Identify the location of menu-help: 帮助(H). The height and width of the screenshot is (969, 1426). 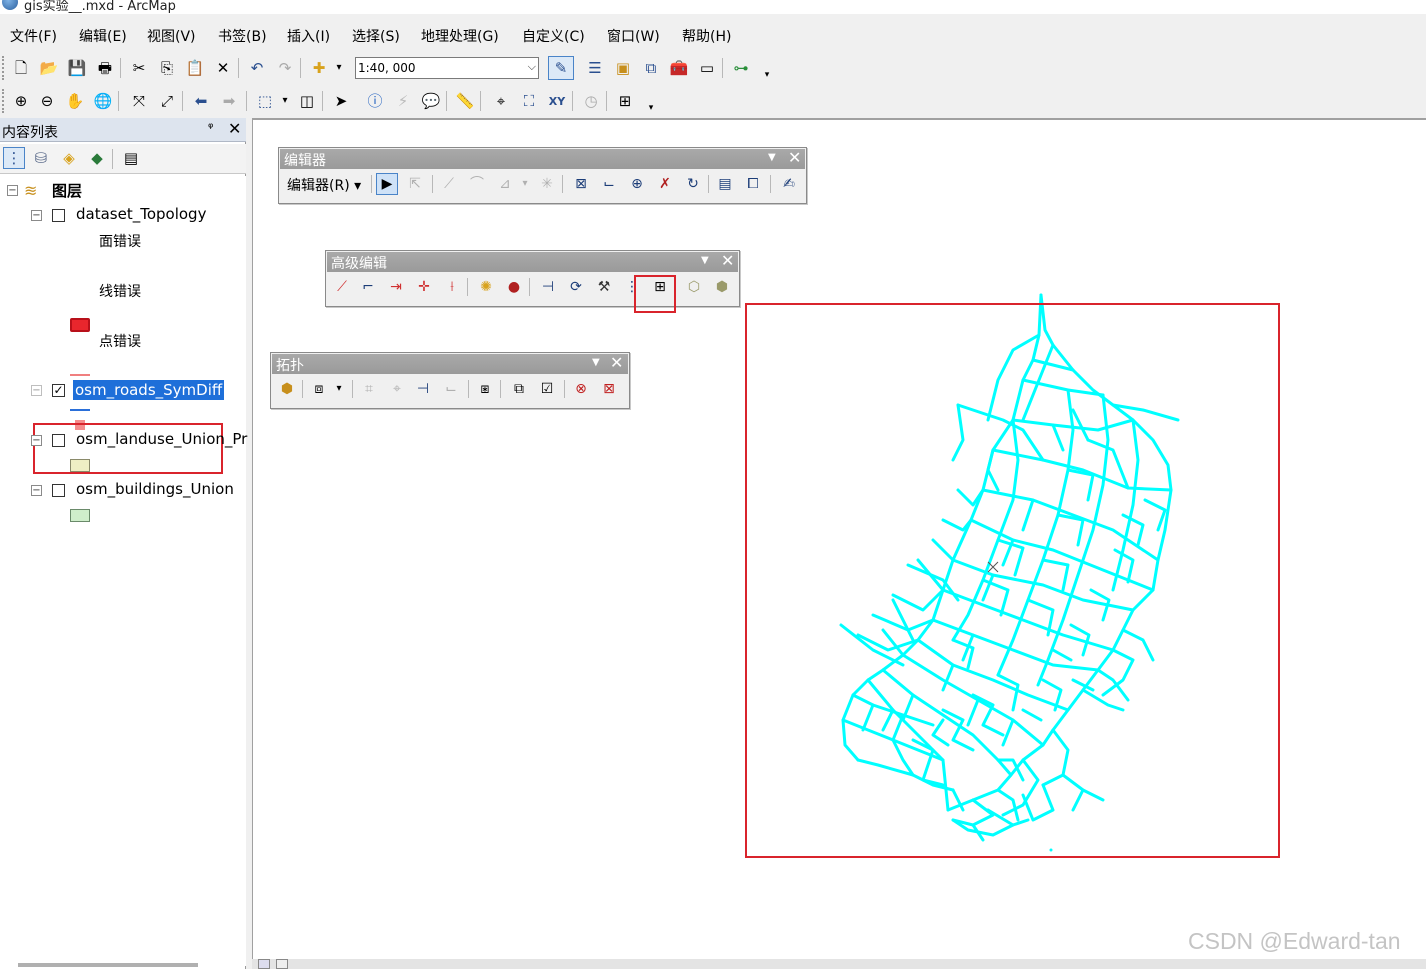
(706, 36).